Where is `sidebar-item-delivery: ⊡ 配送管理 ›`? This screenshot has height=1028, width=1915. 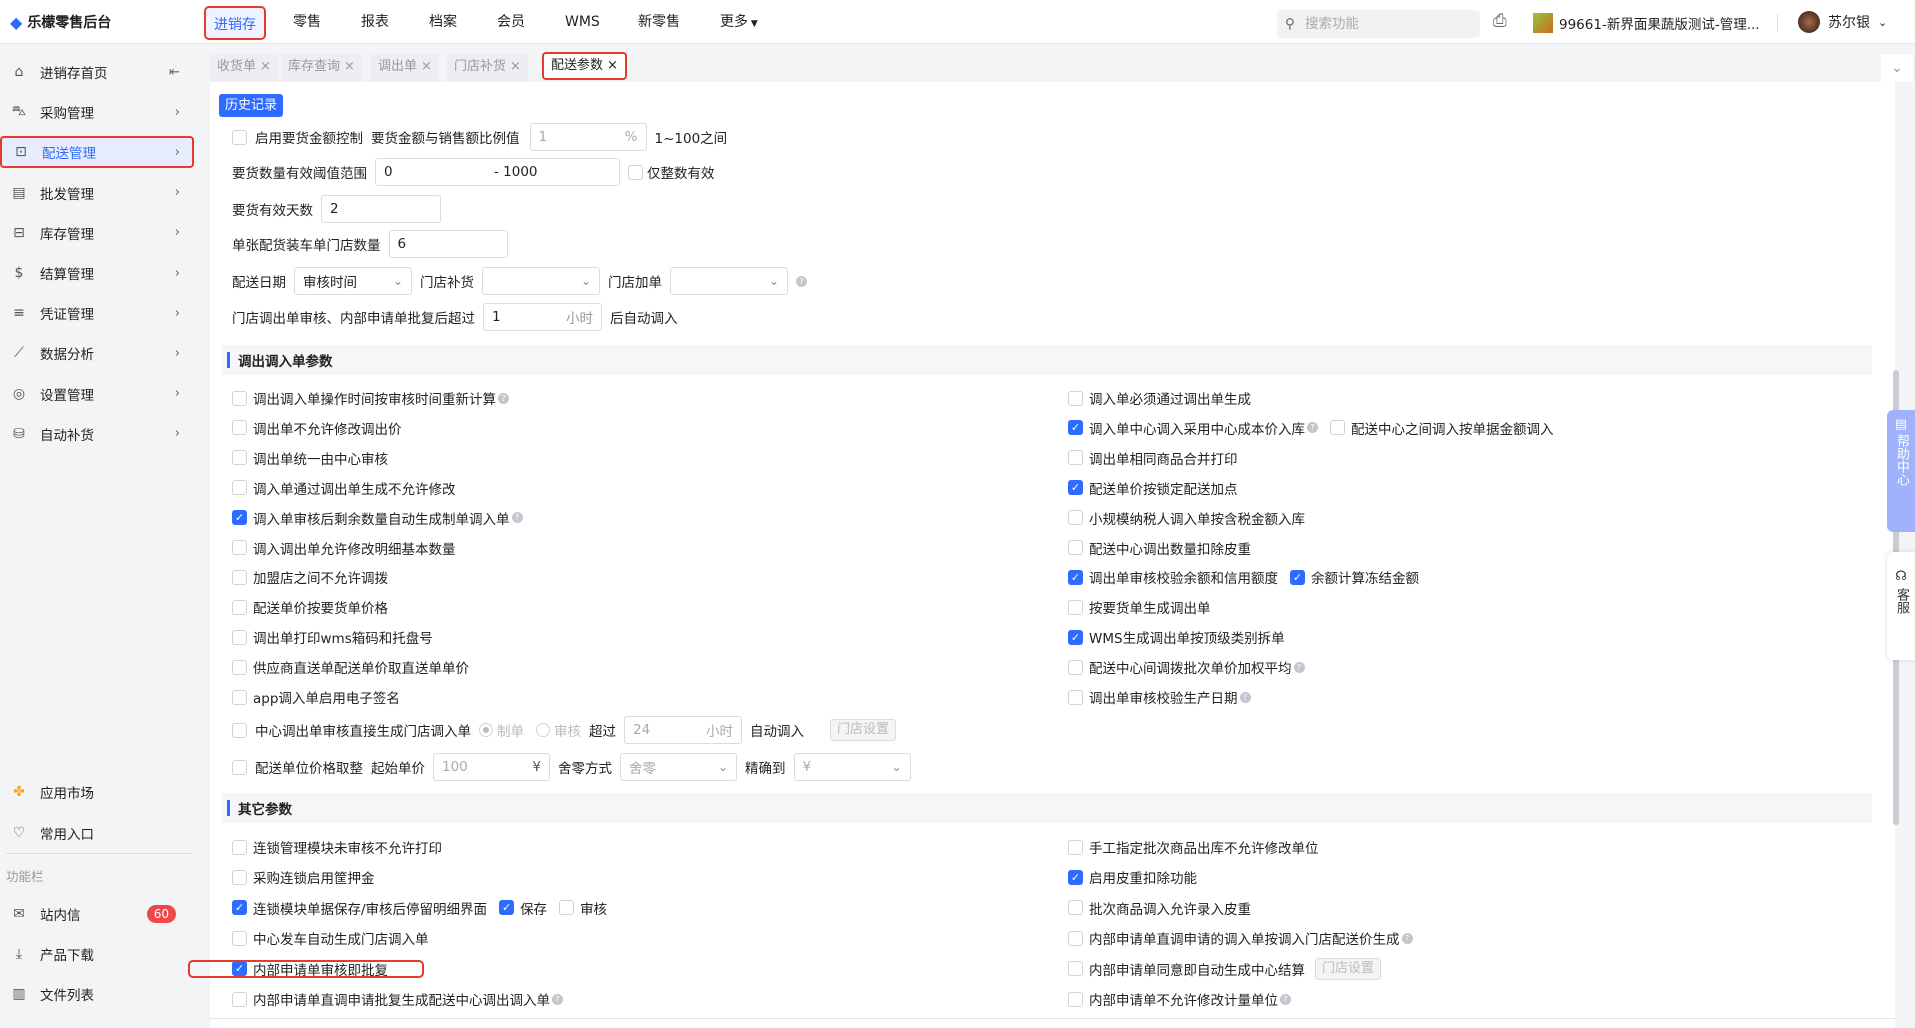 sidebar-item-delivery: ⊡ 配送管理 › is located at coordinates (97, 152).